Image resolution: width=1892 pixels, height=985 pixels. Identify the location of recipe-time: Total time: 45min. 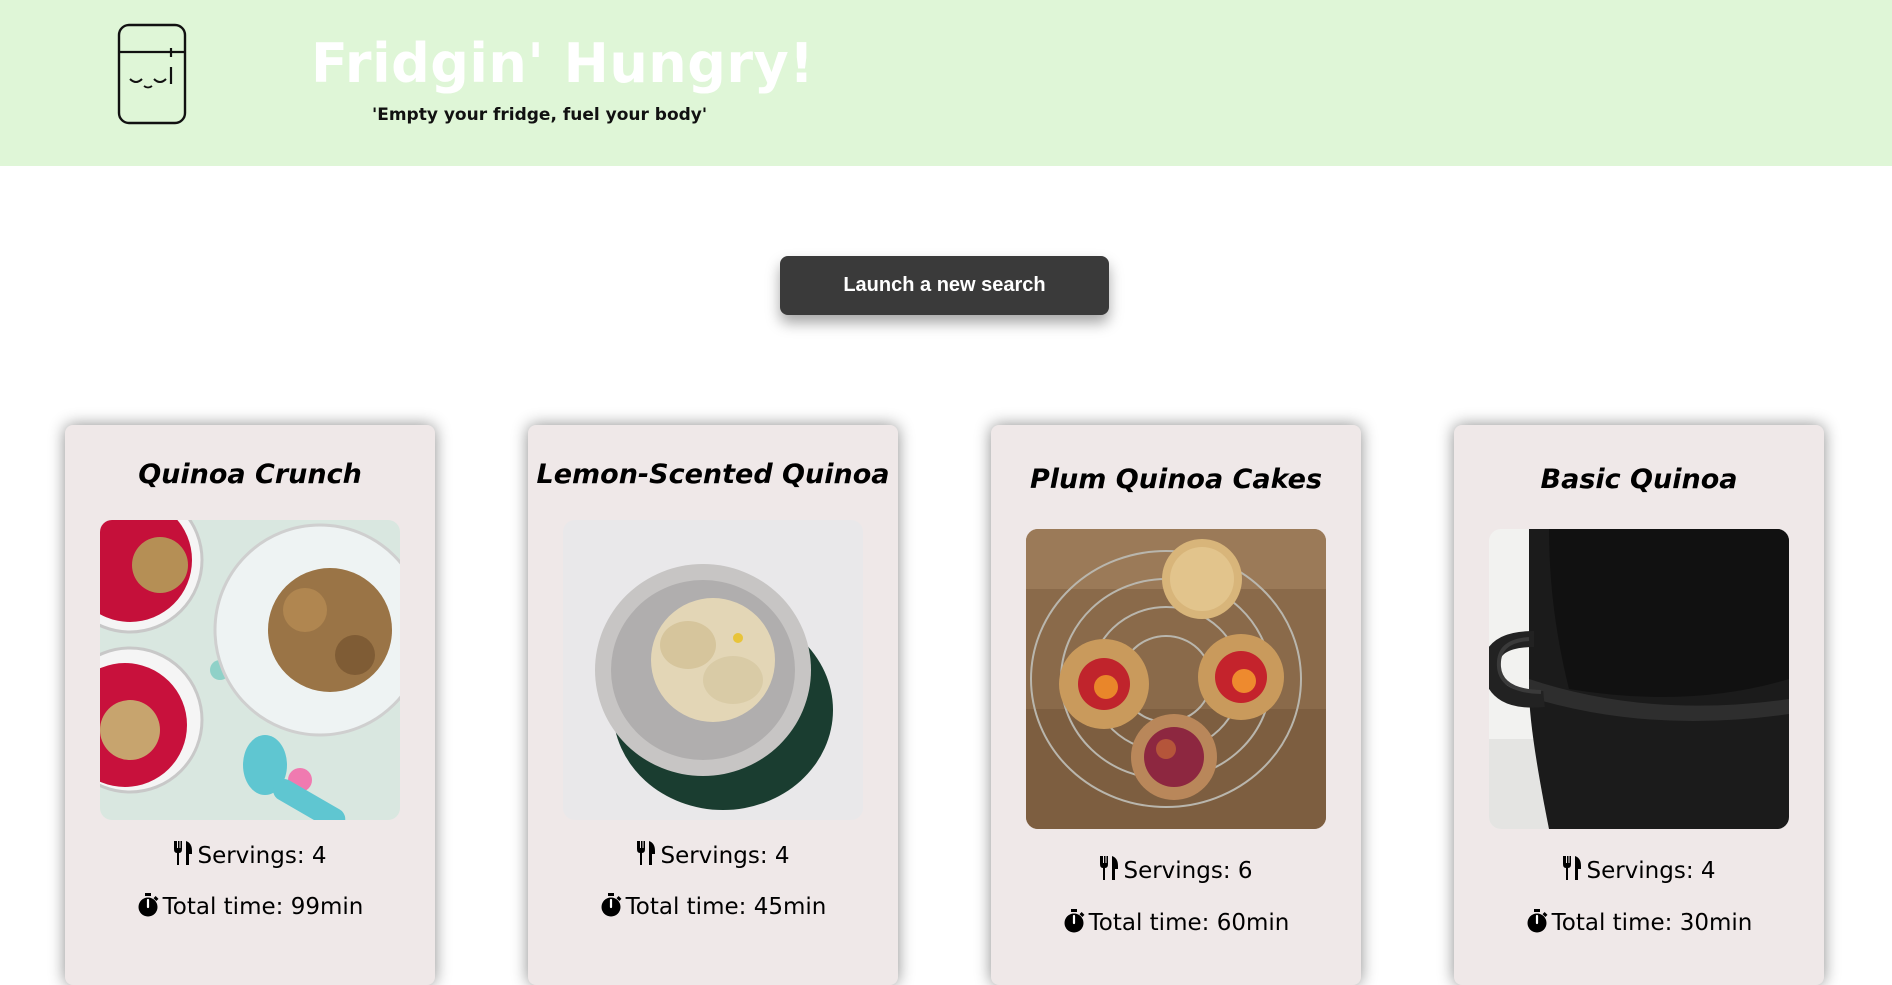
(713, 906).